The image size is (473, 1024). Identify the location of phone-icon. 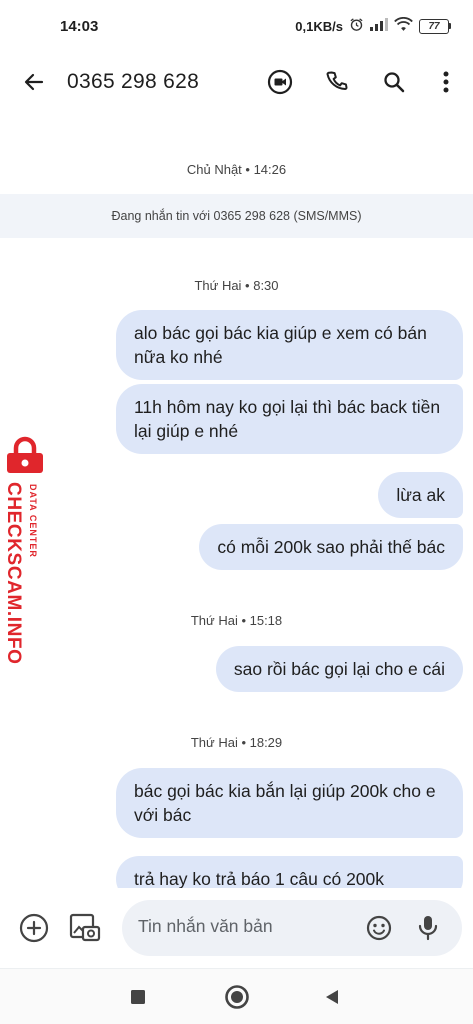
(337, 82).